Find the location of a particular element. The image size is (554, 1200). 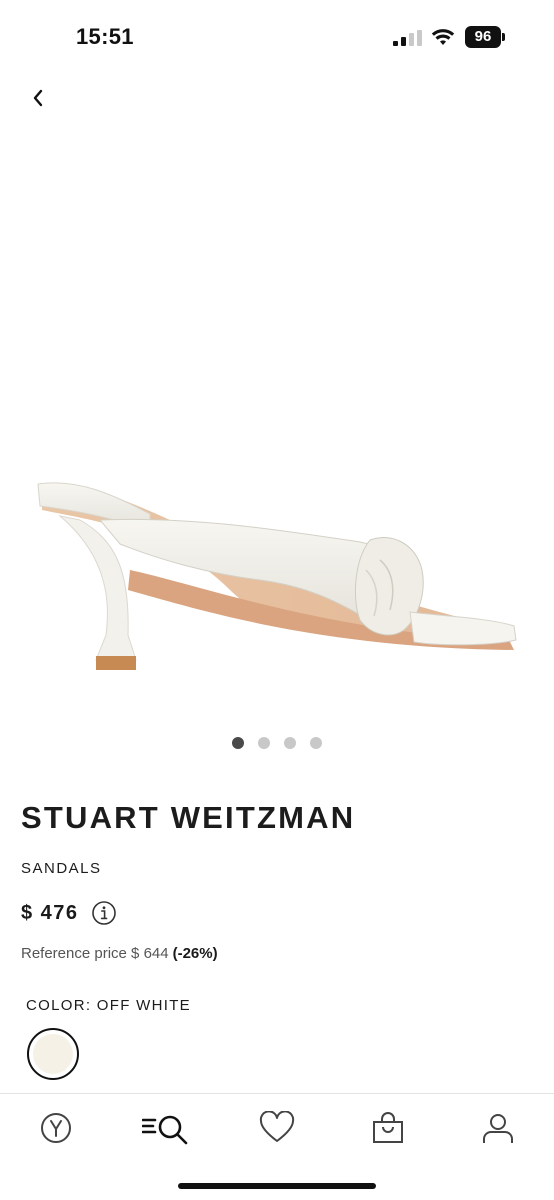

bag-icon is located at coordinates (388, 1127).